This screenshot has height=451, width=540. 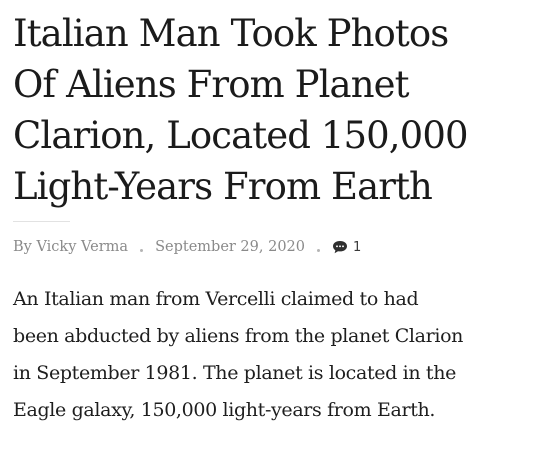 I want to click on speech-bubble-icon, so click(x=340, y=247).